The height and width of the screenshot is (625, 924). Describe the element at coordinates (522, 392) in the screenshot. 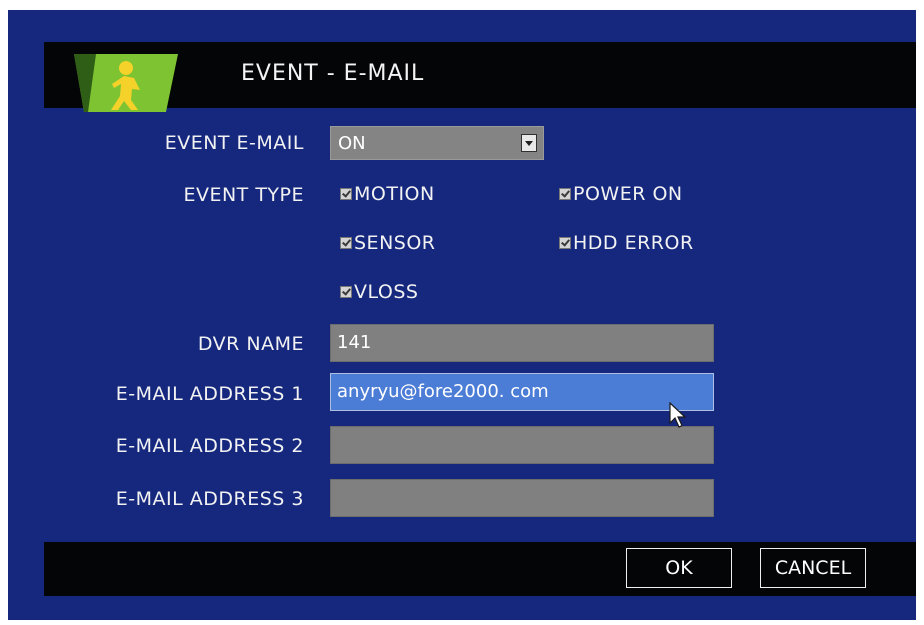

I see `email-address-1-field: anyryu@fore2000. com` at that location.